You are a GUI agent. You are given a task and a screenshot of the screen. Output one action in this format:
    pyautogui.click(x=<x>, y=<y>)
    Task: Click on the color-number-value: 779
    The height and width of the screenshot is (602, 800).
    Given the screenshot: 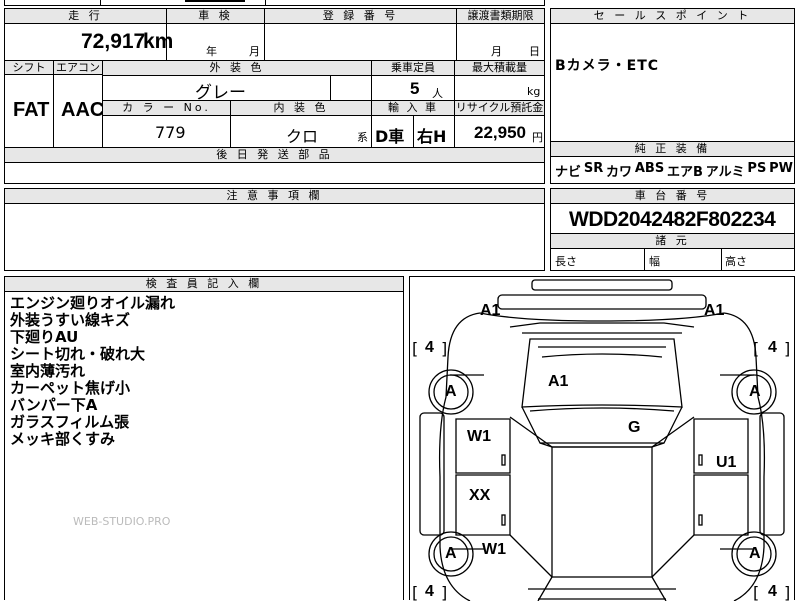 What is the action you would take?
    pyautogui.click(x=170, y=132)
    